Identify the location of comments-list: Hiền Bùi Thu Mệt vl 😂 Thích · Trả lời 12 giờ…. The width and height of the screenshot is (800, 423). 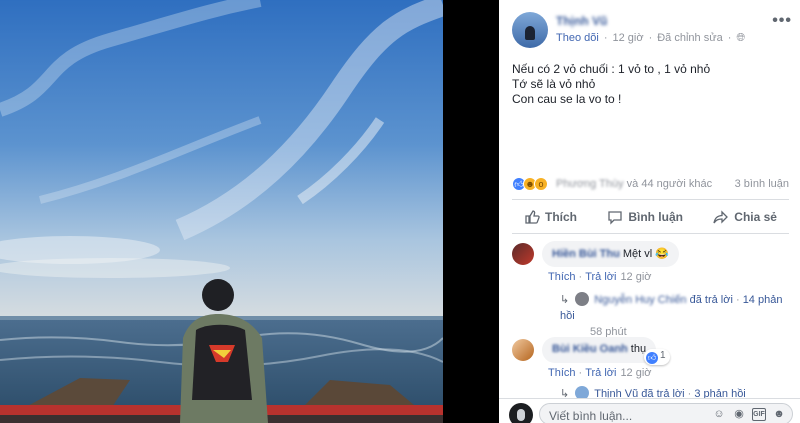
(649, 318).